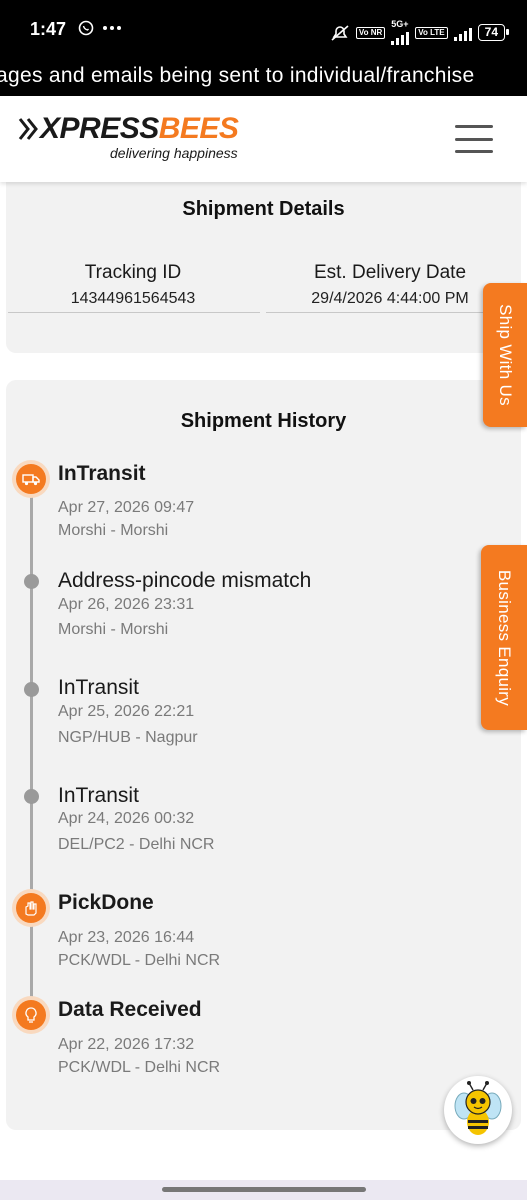  Describe the element at coordinates (31, 479) in the screenshot. I see `intransit-truck-icon` at that location.